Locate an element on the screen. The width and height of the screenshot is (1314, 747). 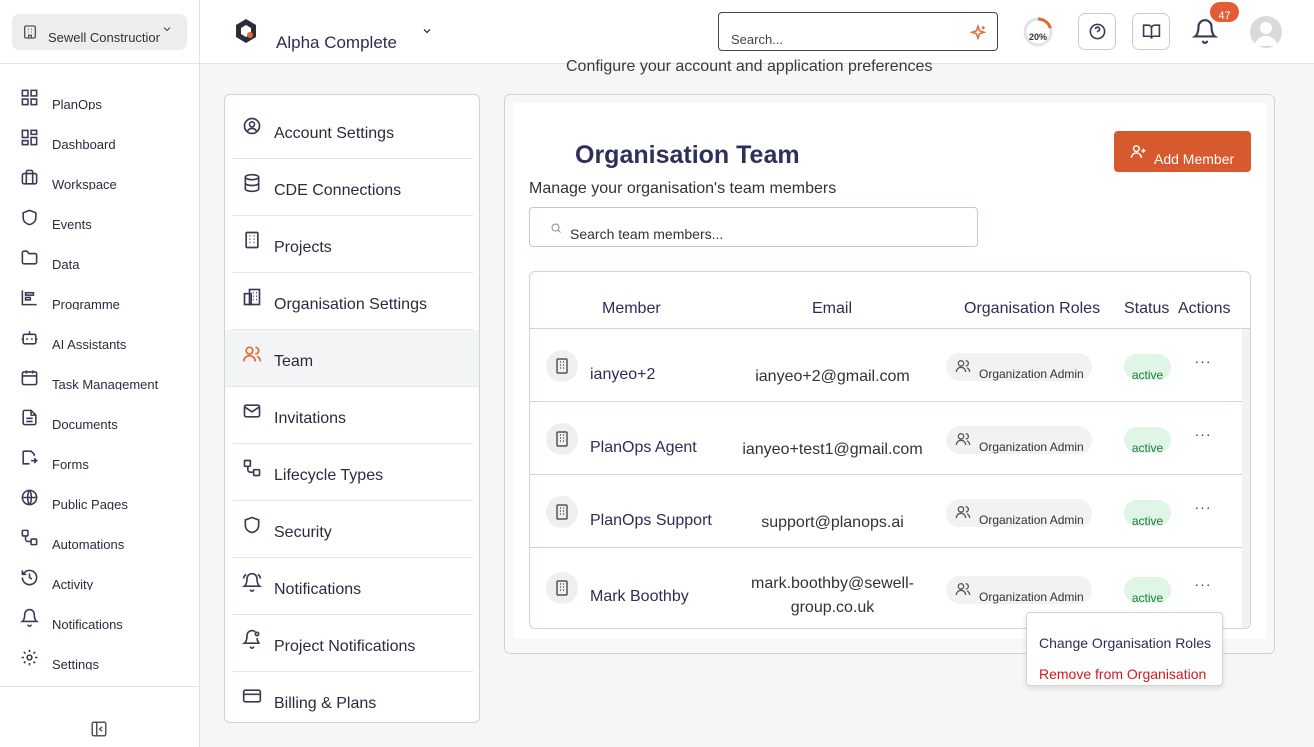
sidebar-item-settings: Settings is located at coordinates (100, 660).